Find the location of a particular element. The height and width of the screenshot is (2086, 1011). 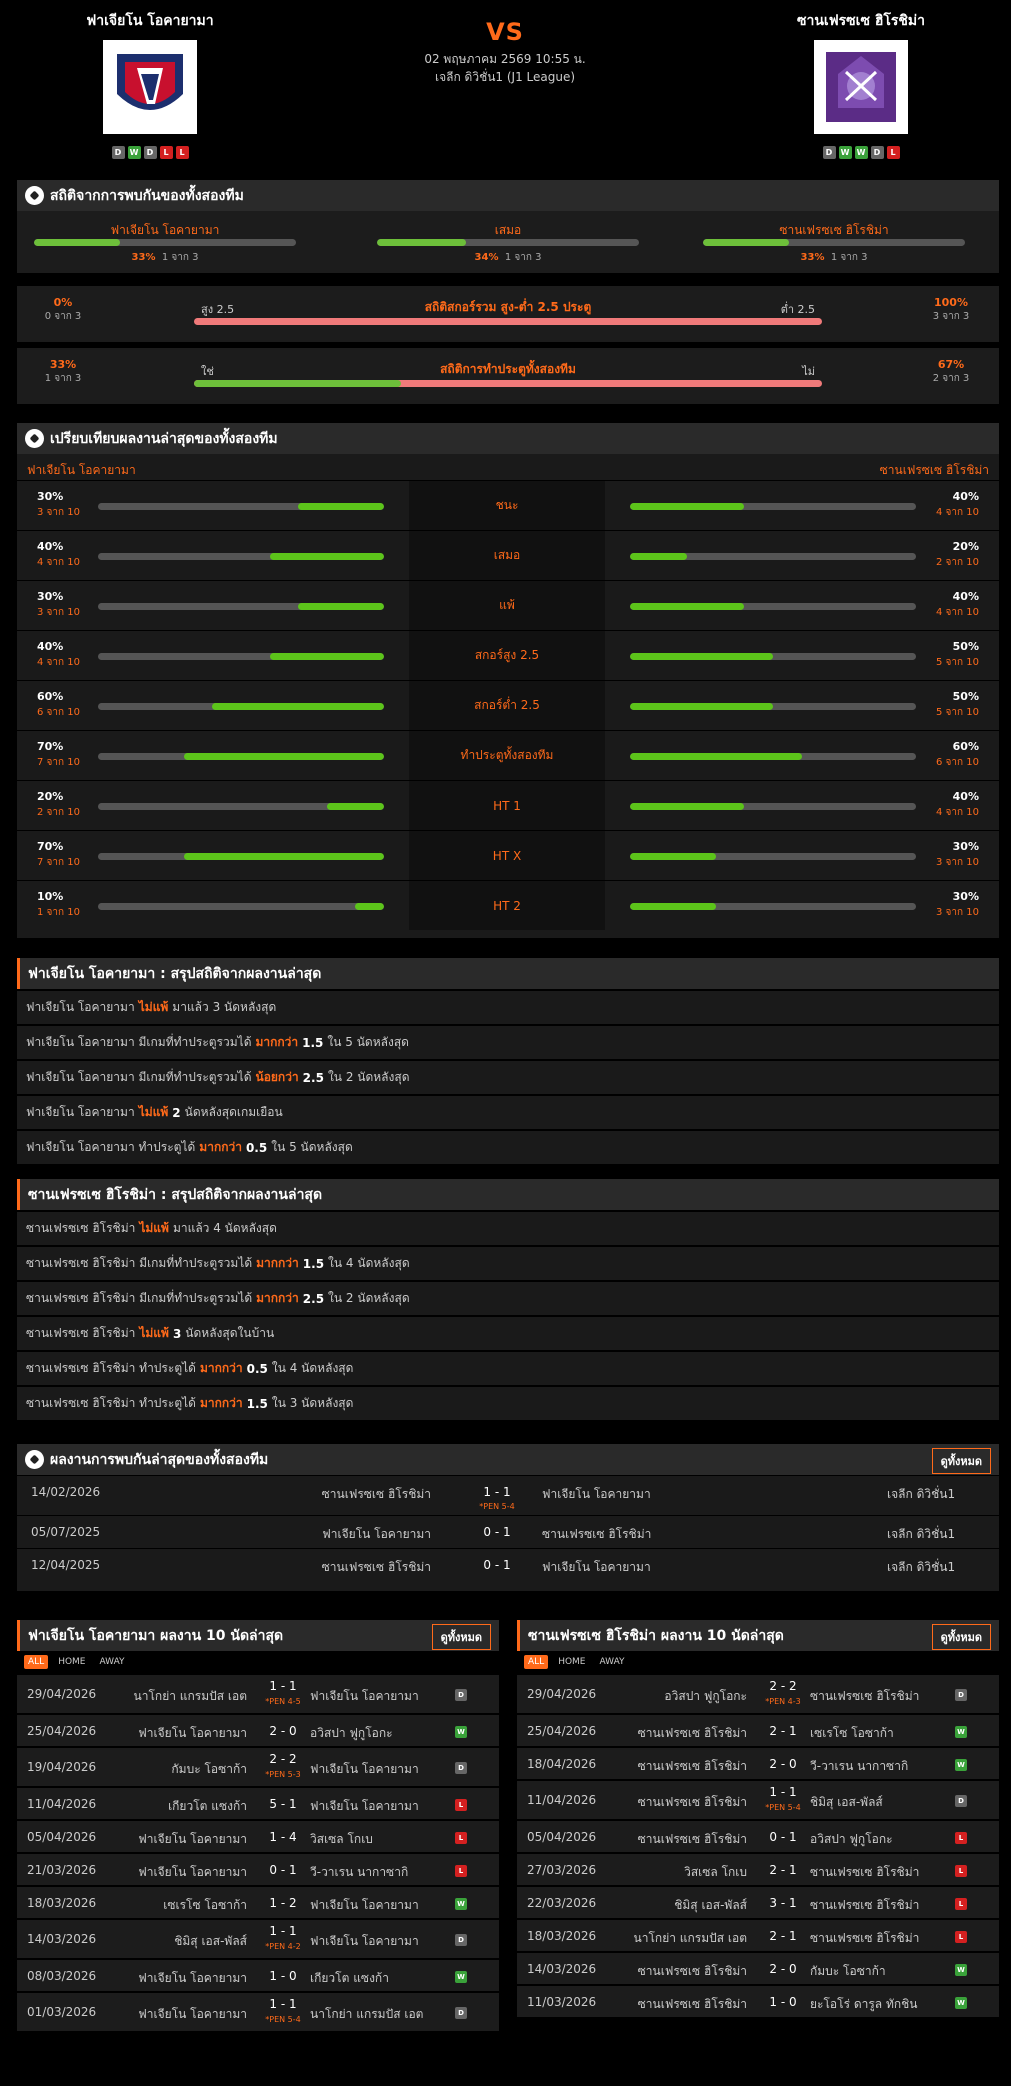

penalty-score: *PEN 4-2 is located at coordinates (283, 1946).